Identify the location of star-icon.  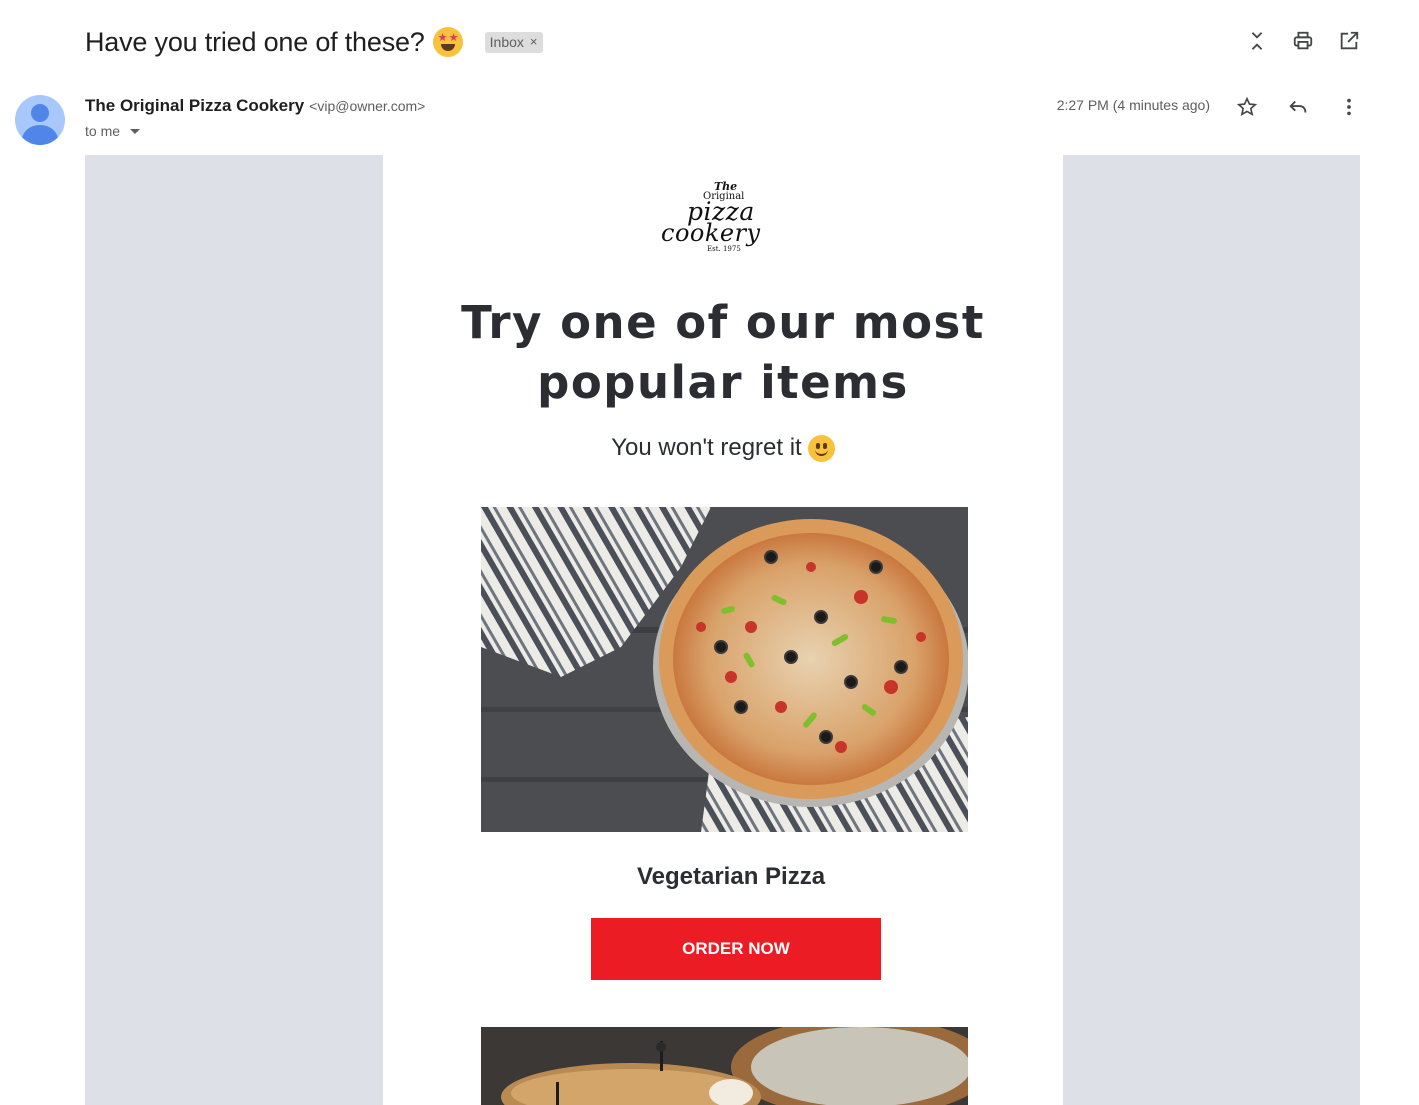
(1247, 107).